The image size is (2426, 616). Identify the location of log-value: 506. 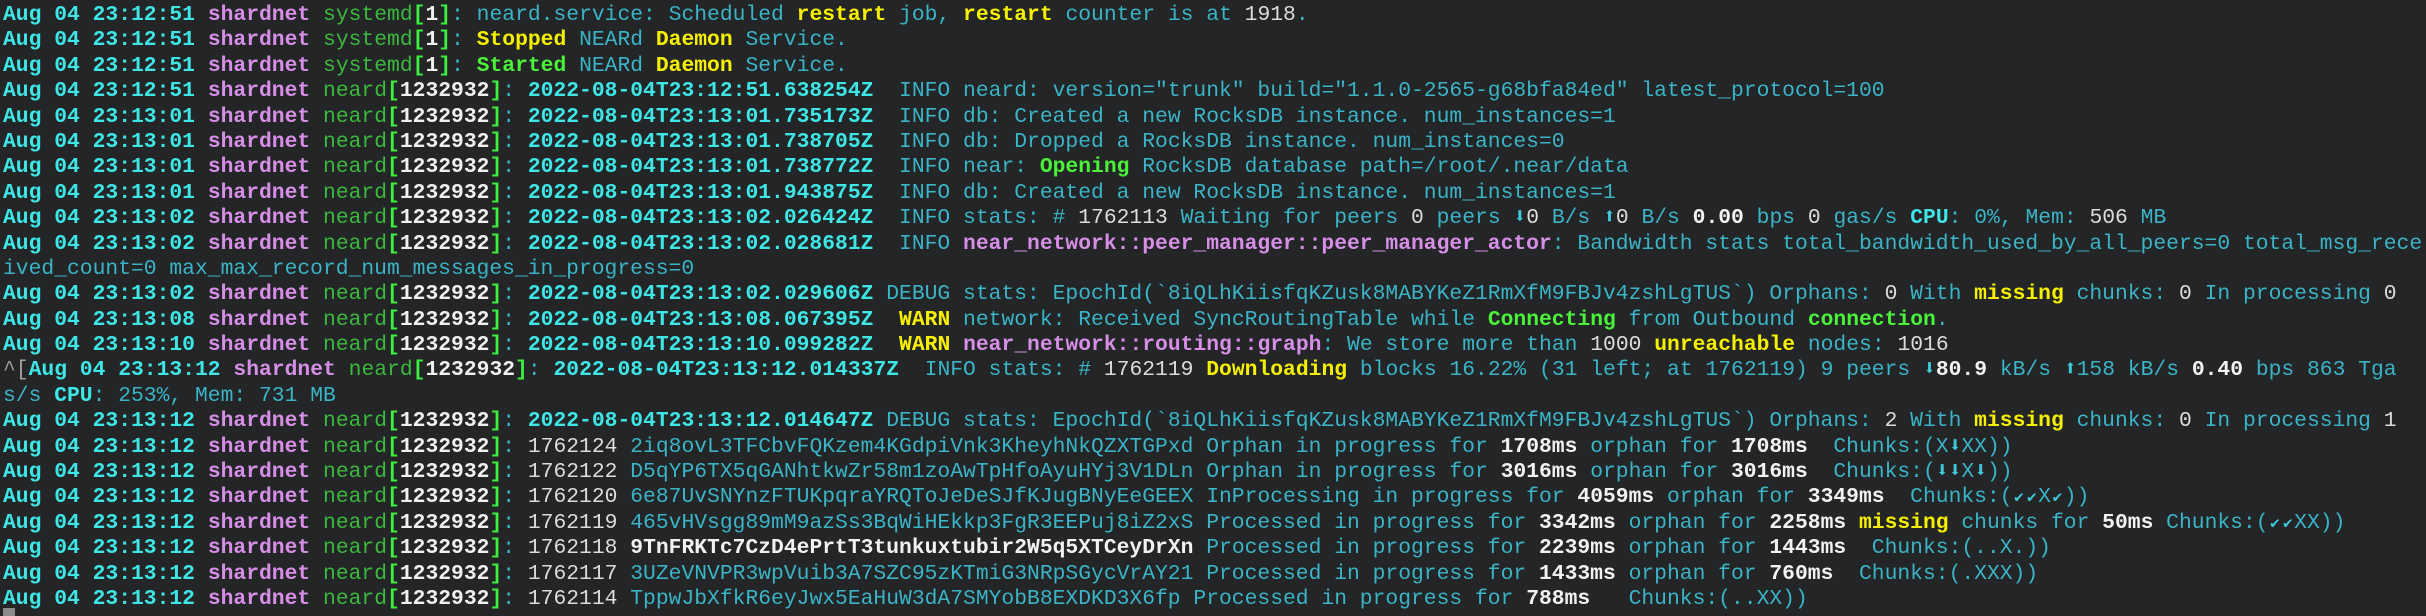
(2108, 218).